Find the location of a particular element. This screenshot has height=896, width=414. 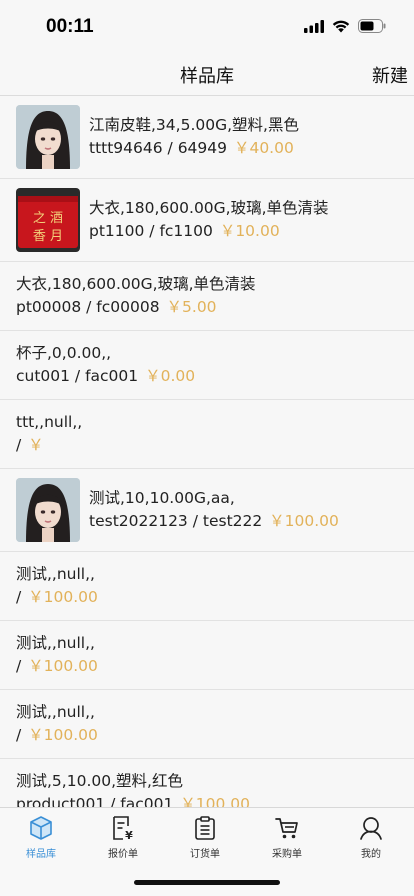

tab-order: 订货单 is located at coordinates (205, 837).